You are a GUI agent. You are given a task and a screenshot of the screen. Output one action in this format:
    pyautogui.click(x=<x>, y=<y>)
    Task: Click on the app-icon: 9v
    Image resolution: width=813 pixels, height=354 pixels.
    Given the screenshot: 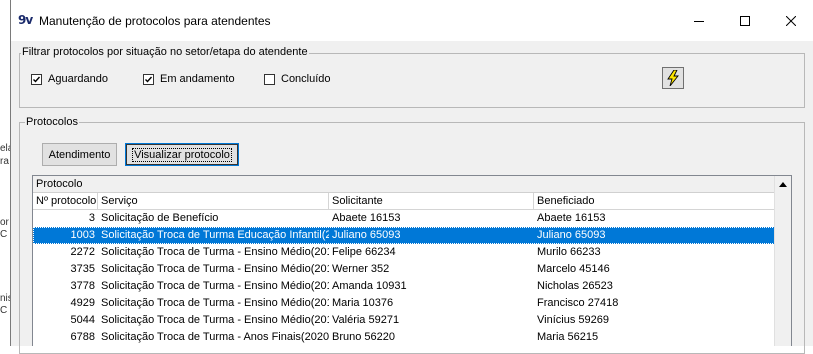 What is the action you would take?
    pyautogui.click(x=25, y=20)
    